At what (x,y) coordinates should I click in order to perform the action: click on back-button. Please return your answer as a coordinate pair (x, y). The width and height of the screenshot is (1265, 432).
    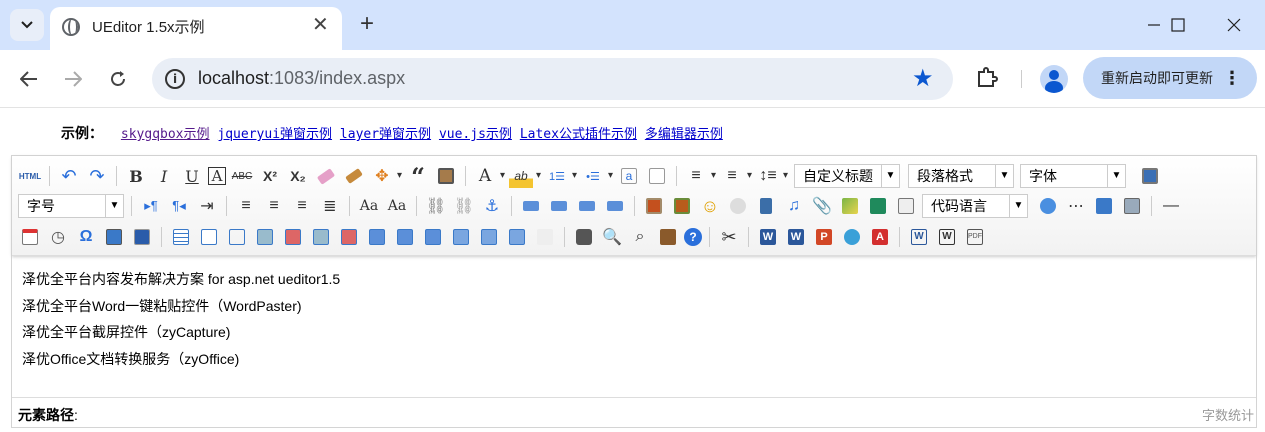
    Looking at the image, I should click on (29, 79).